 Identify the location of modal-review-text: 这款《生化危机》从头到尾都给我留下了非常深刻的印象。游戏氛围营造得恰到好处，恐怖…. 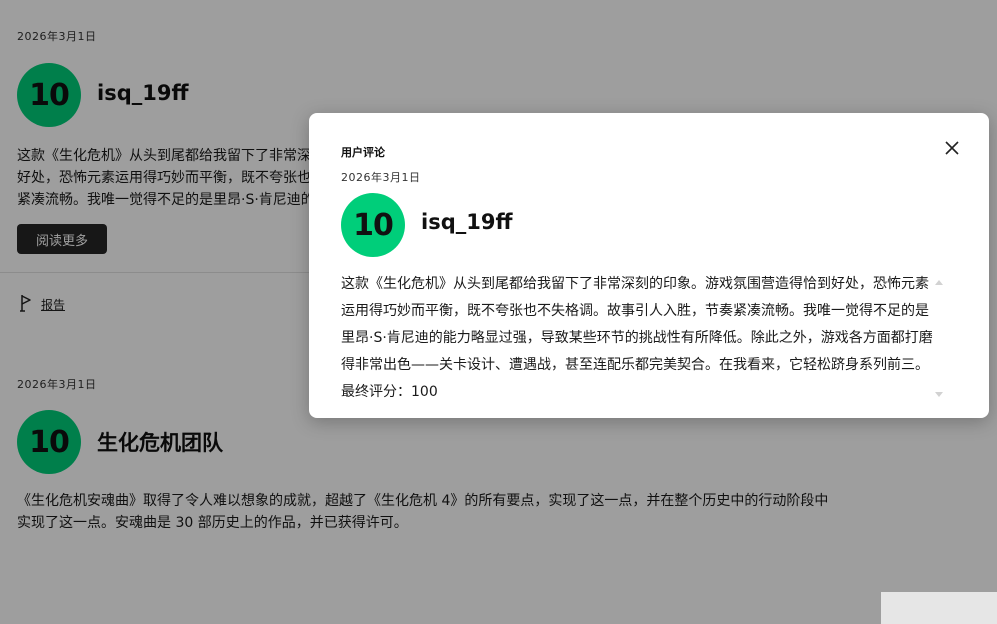
(637, 338).